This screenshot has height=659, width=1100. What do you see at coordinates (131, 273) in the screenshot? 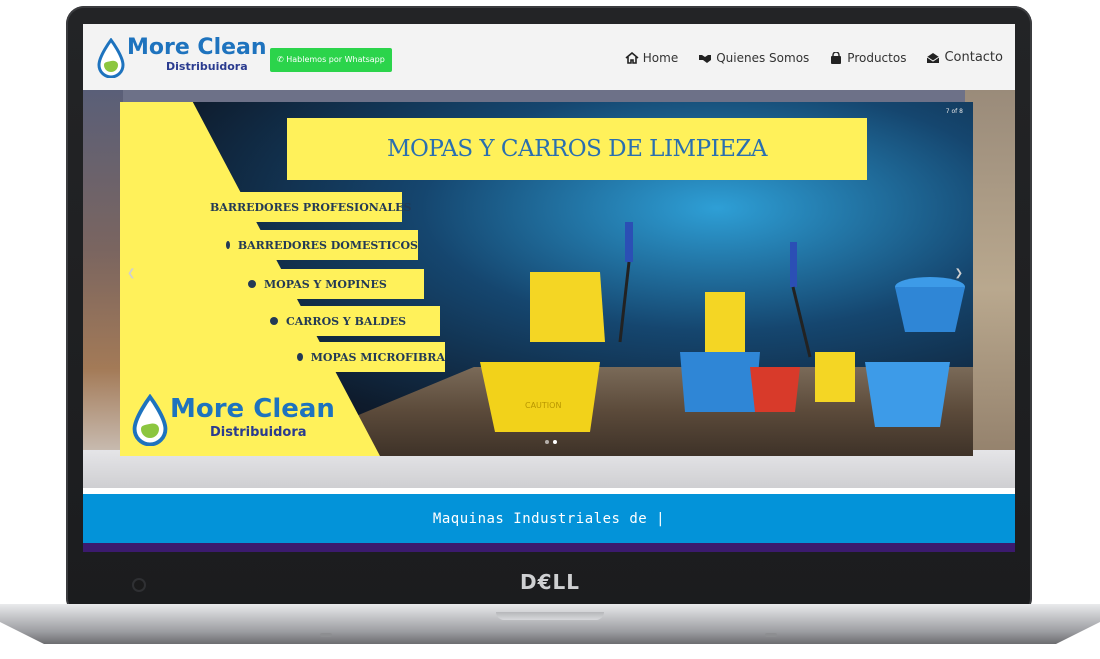
I see `slider-prev-arrow-icon: ❮` at bounding box center [131, 273].